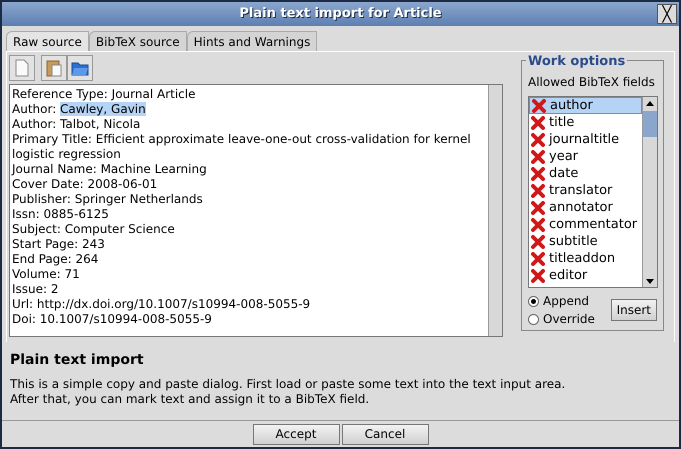  I want to click on text-line: End Page: 264, so click(55, 259).